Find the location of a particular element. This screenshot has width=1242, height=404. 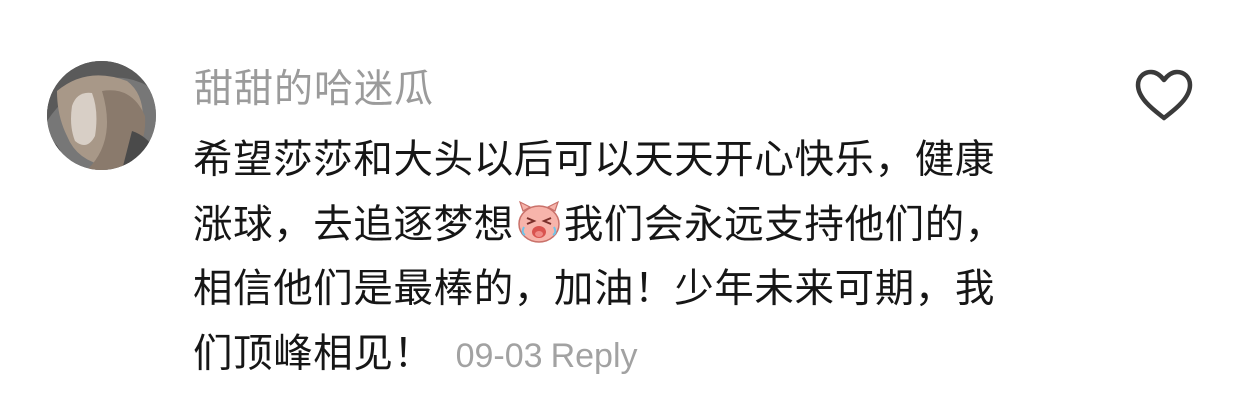

comment-line: 相信他们是最棒的，加油！少年未来可期，我 is located at coordinates (594, 289).